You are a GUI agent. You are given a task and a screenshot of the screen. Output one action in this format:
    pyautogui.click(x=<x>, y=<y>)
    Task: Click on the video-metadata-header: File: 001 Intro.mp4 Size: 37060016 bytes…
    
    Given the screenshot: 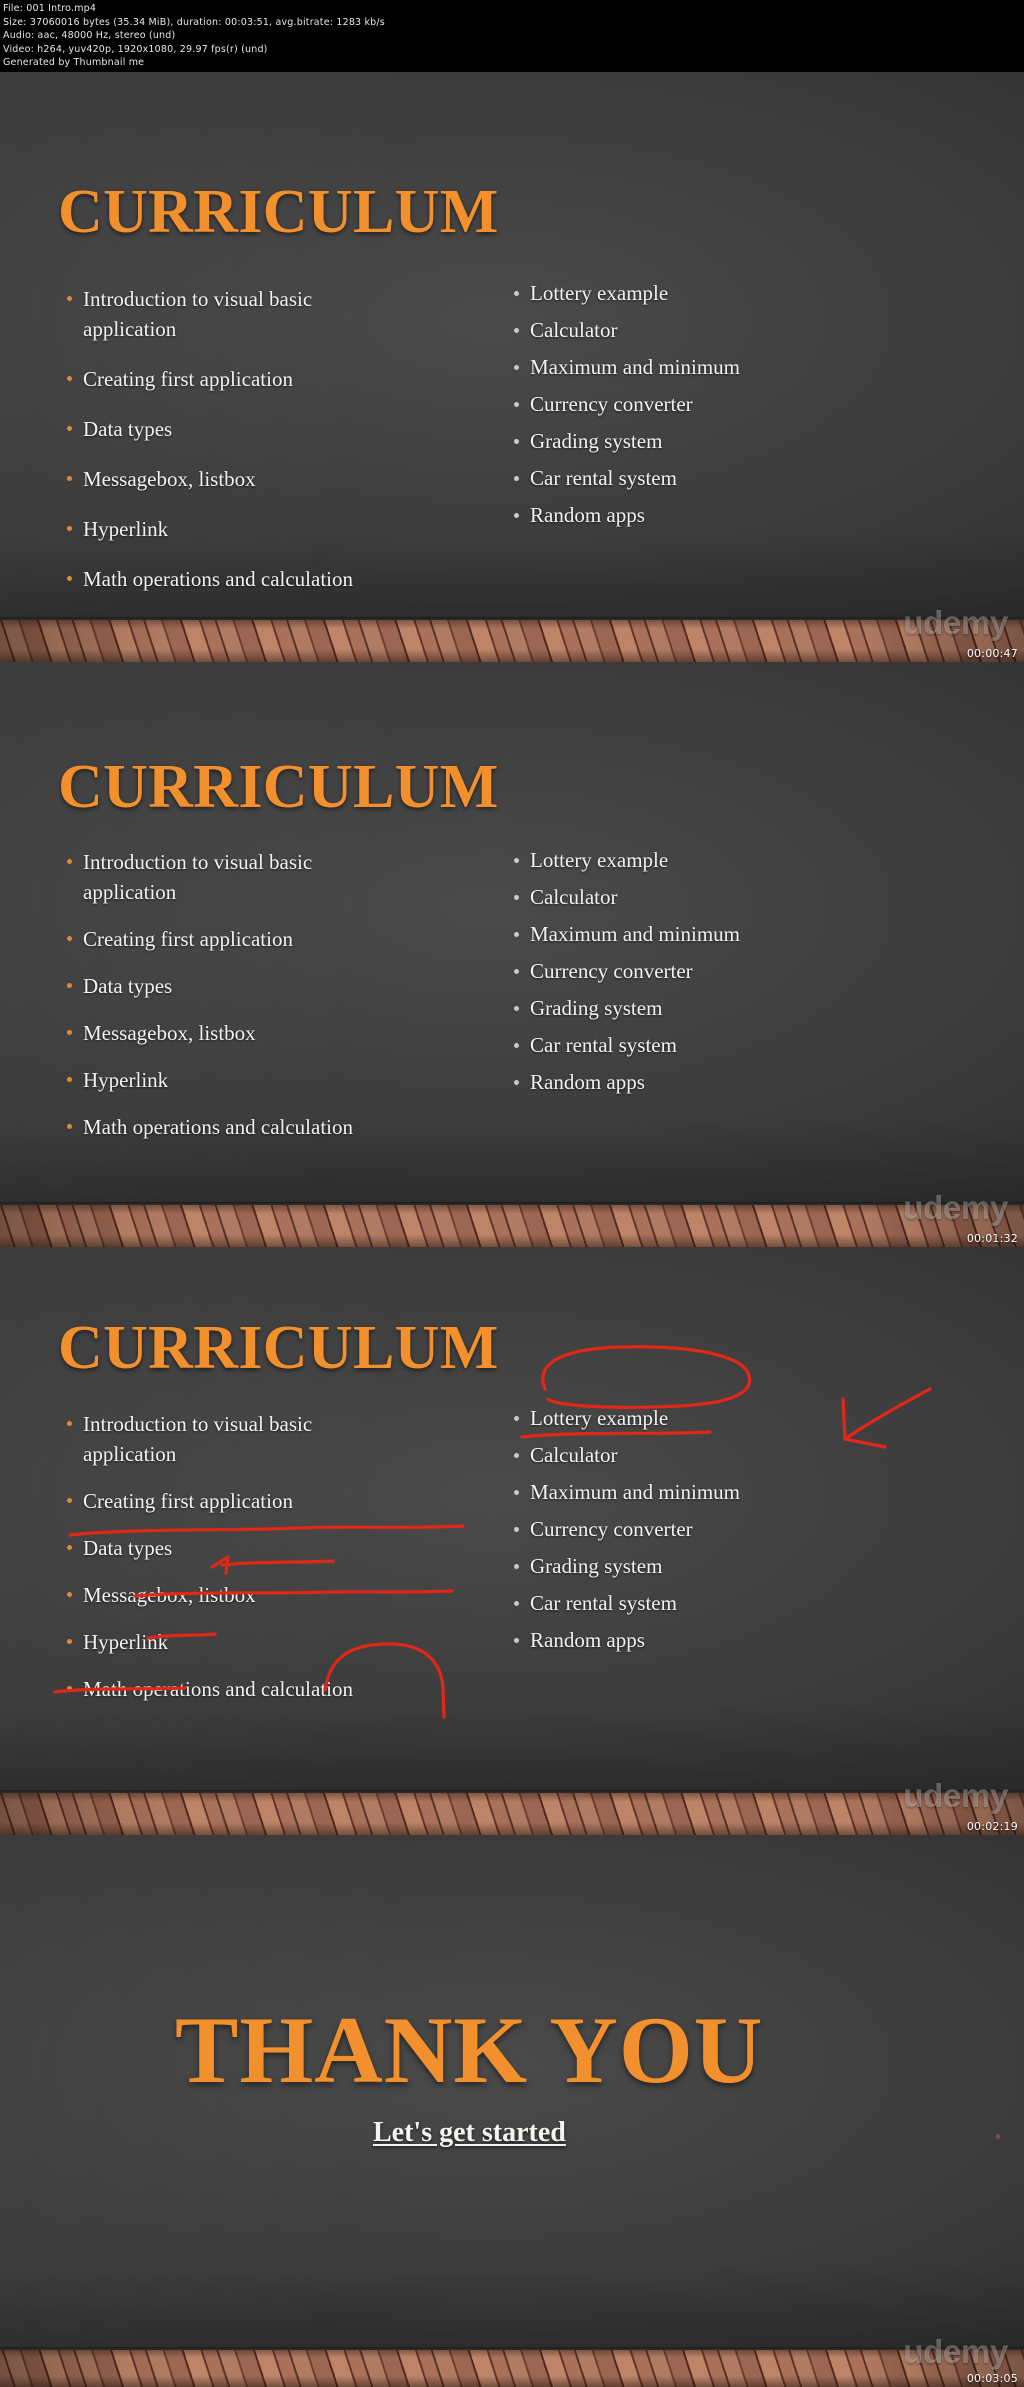 What is the action you would take?
    pyautogui.click(x=512, y=36)
    